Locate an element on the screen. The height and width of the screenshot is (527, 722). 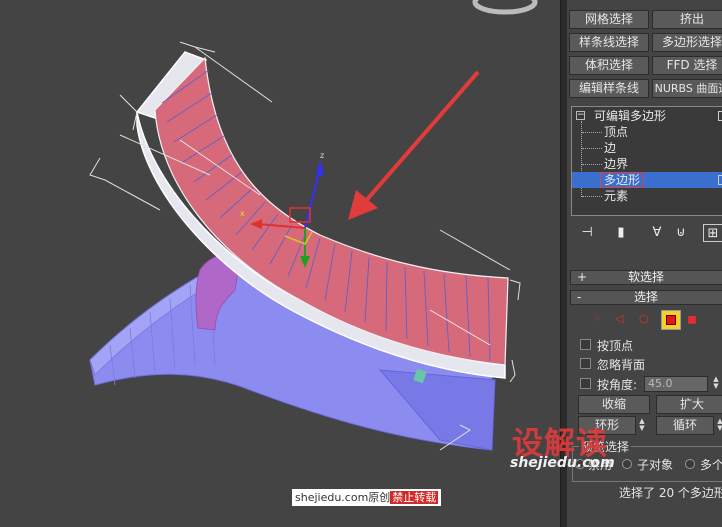
spline-select-button: 样条线选择 is located at coordinates (609, 42).